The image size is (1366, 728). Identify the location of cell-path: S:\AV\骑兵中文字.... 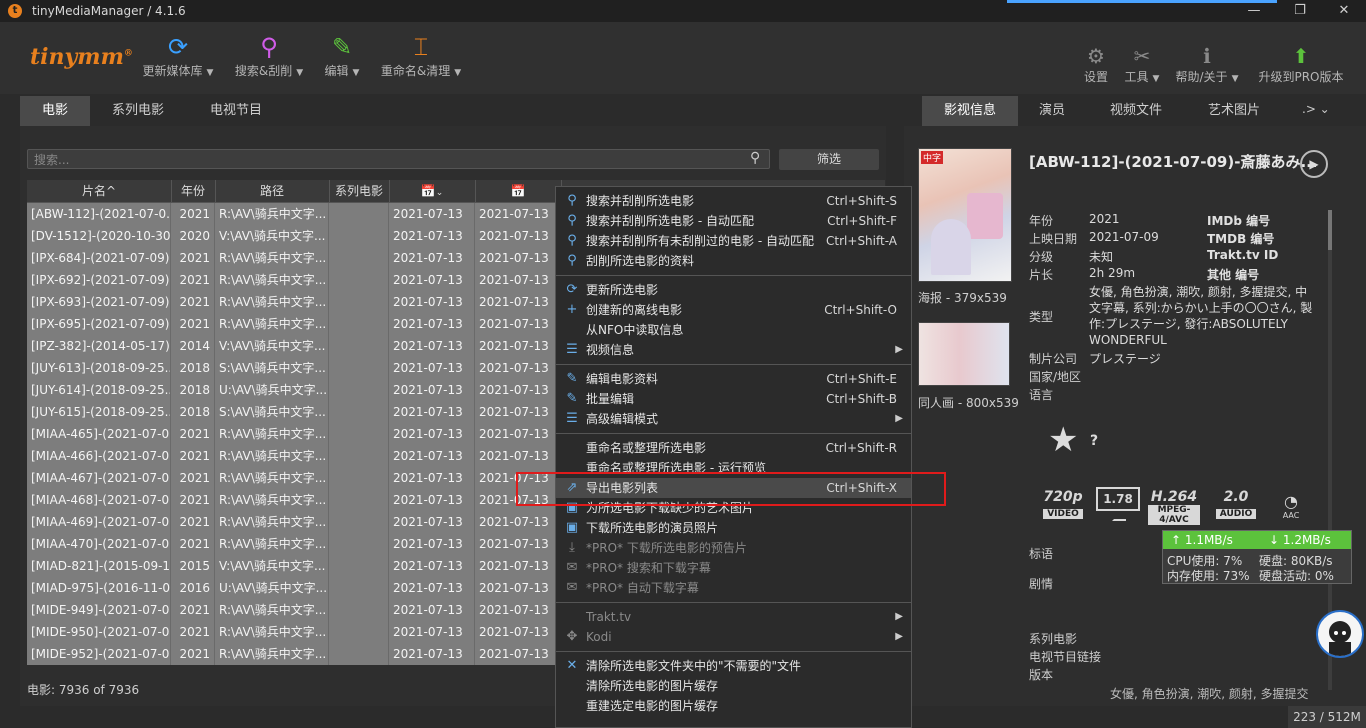
(272, 368).